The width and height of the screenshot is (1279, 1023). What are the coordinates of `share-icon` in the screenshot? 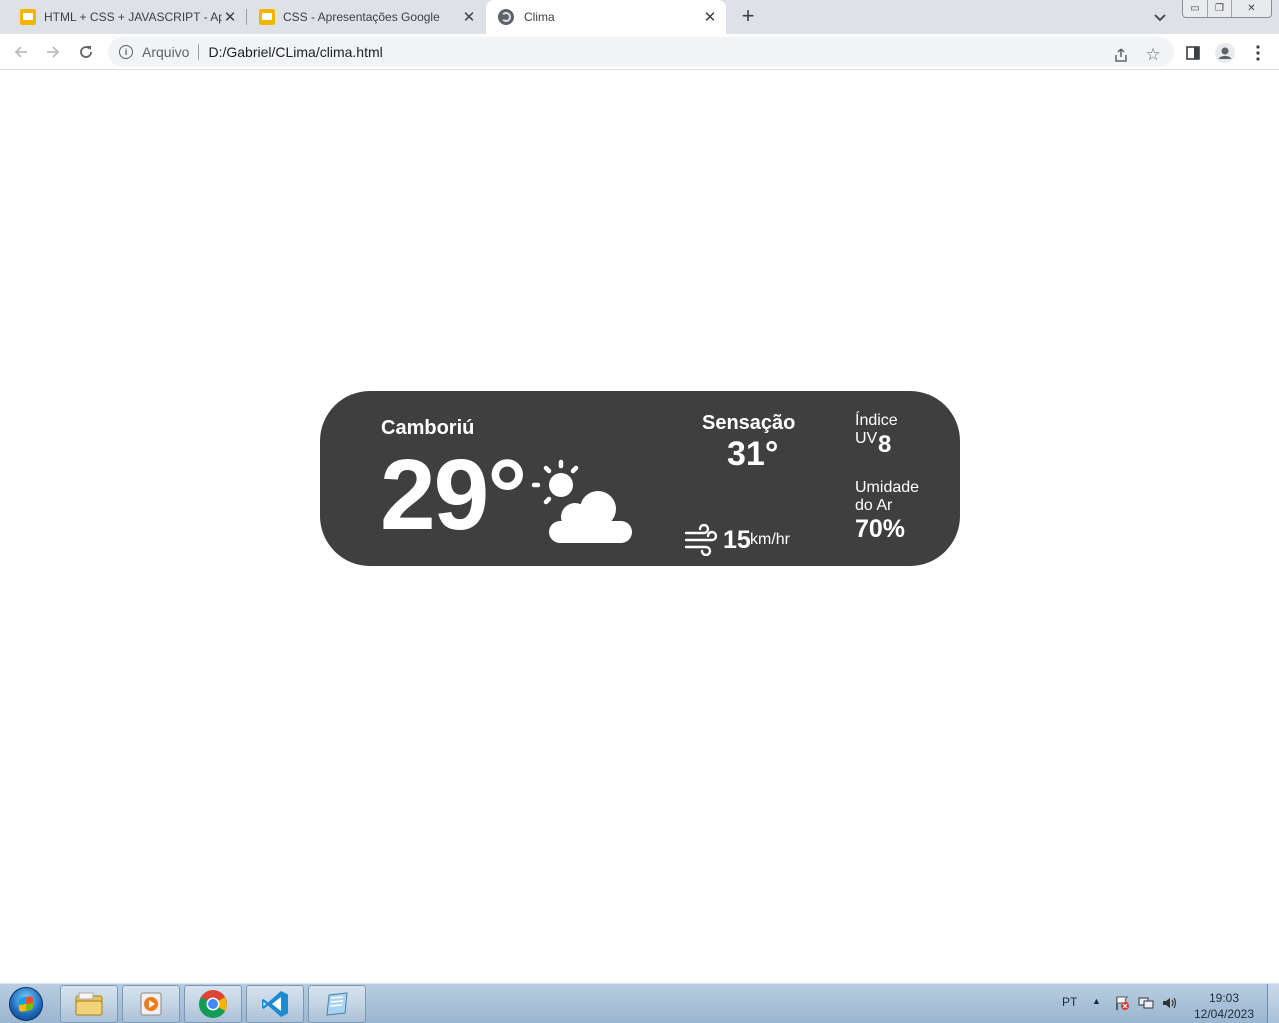 It's located at (1121, 55).